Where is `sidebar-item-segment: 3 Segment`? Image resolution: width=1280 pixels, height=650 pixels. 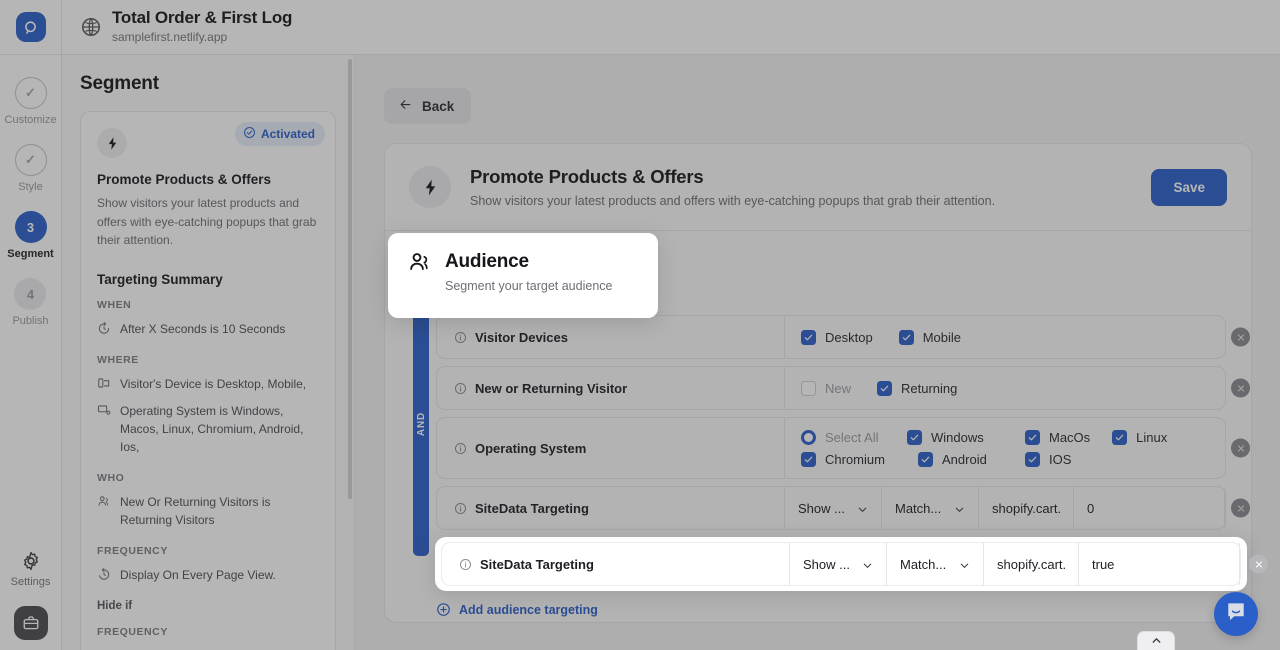 sidebar-item-segment: 3 Segment is located at coordinates (30, 235).